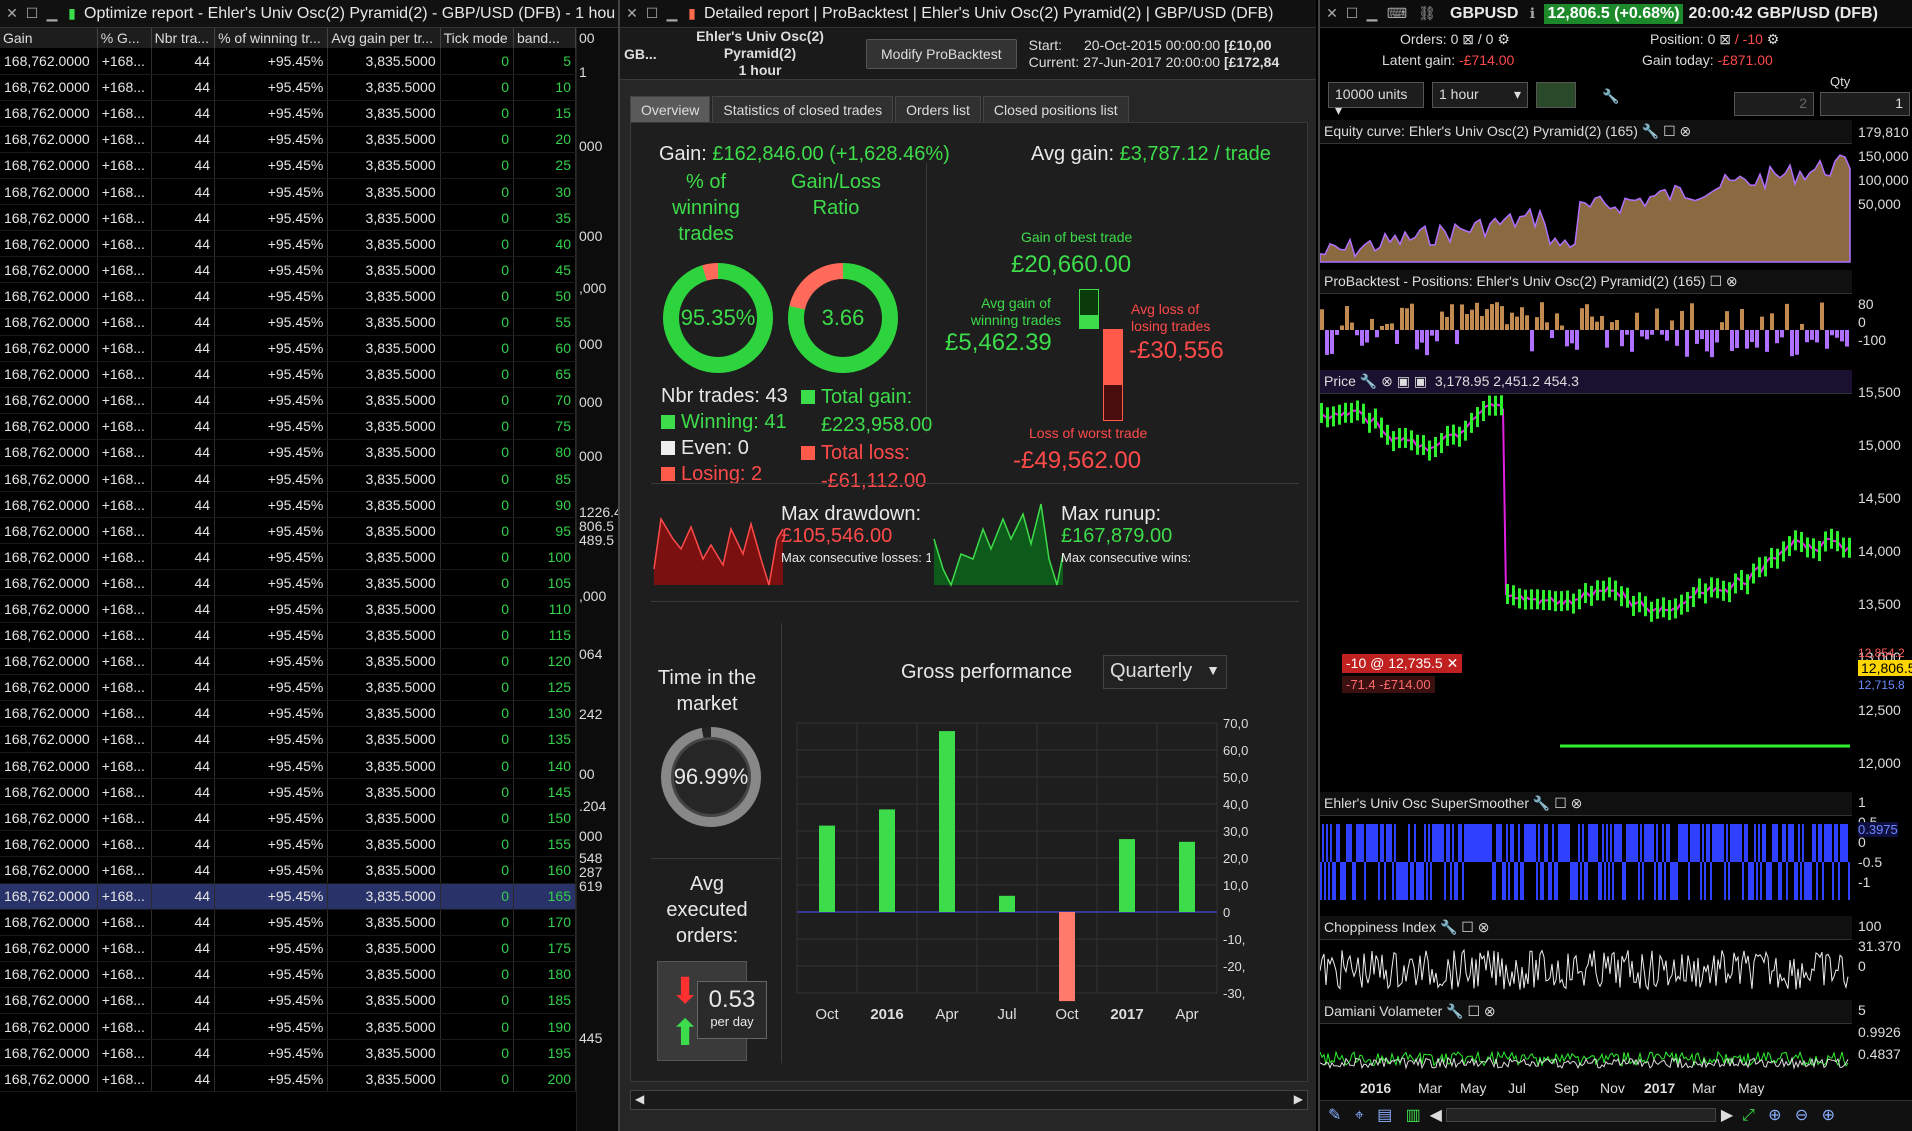  What do you see at coordinates (384, 218) in the screenshot?
I see `table-cell: 3,835.5000` at bounding box center [384, 218].